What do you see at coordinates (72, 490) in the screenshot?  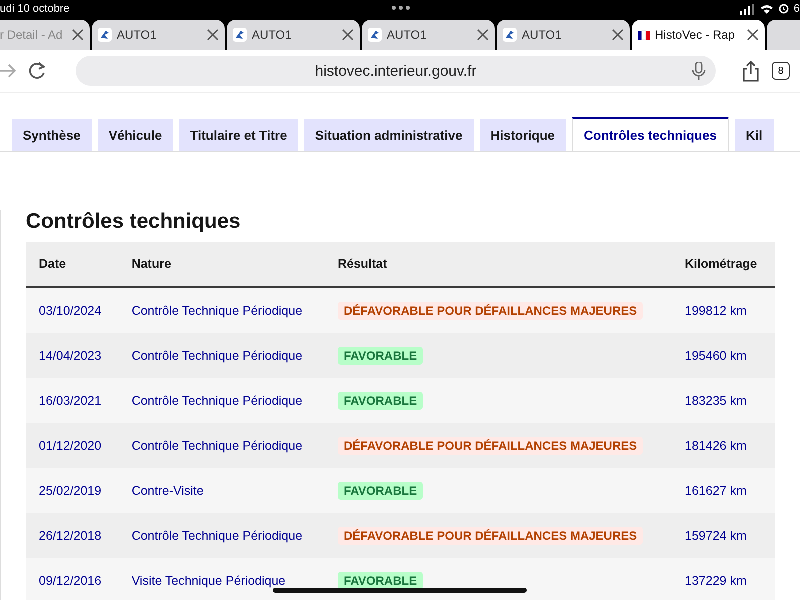 I see `table-cell: 25/02/2019` at bounding box center [72, 490].